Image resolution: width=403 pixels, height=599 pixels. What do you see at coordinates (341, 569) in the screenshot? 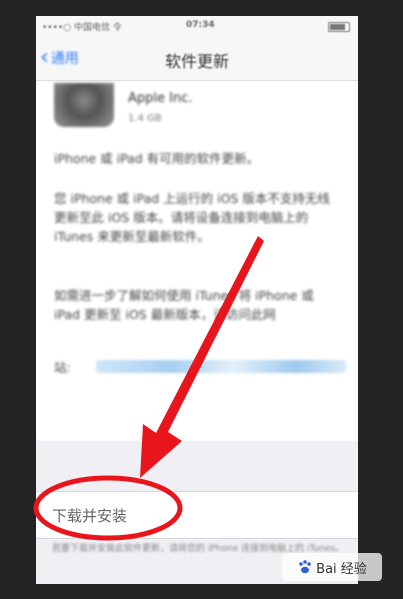
I see `watermark-text: Bai 经验` at bounding box center [341, 569].